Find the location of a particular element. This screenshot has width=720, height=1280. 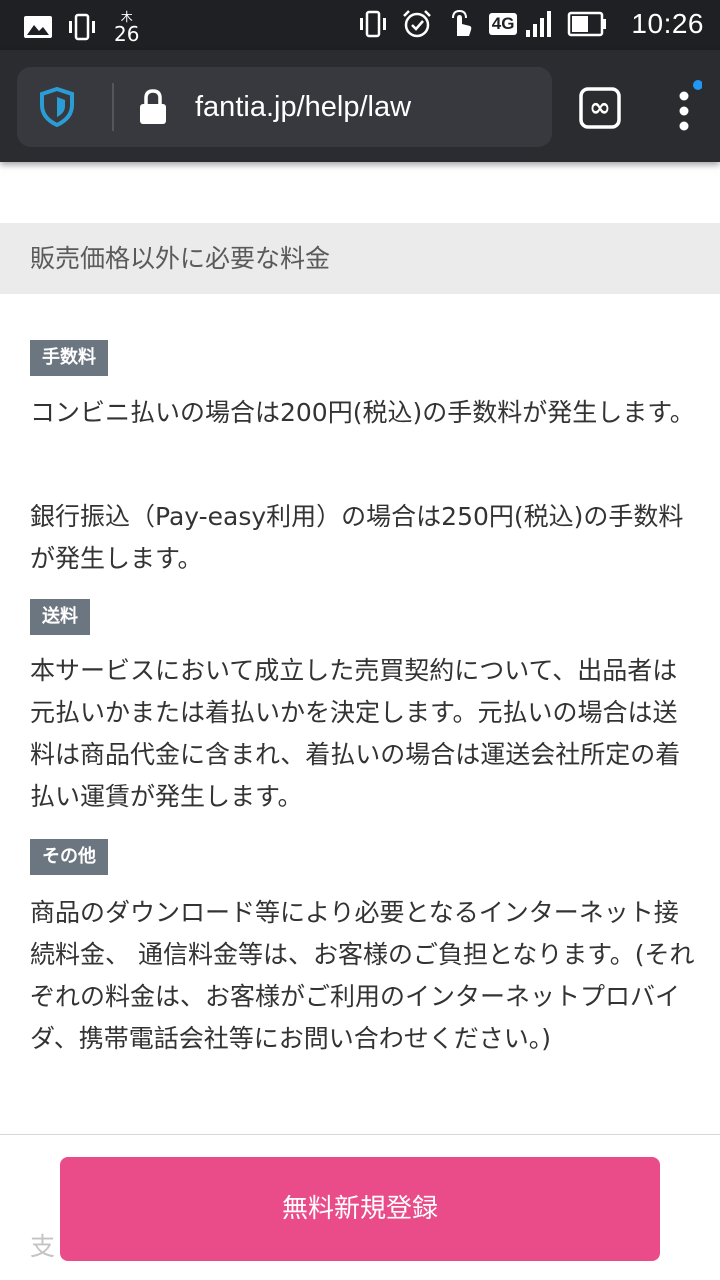

image-icon is located at coordinates (38, 27).